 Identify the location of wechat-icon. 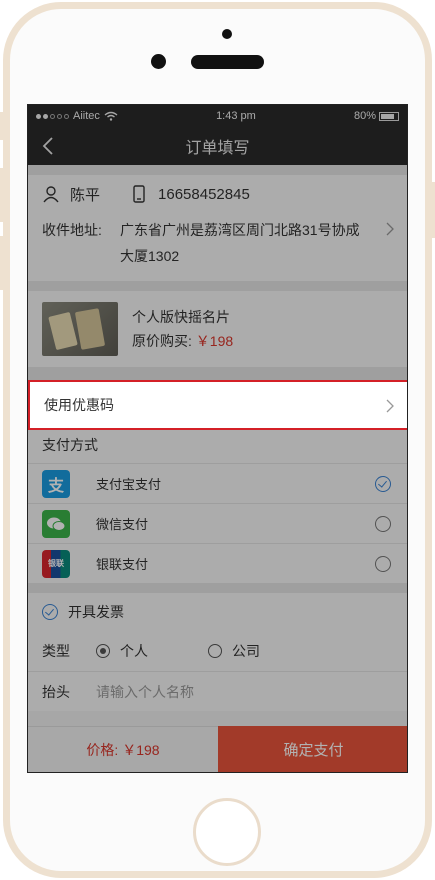
(56, 523).